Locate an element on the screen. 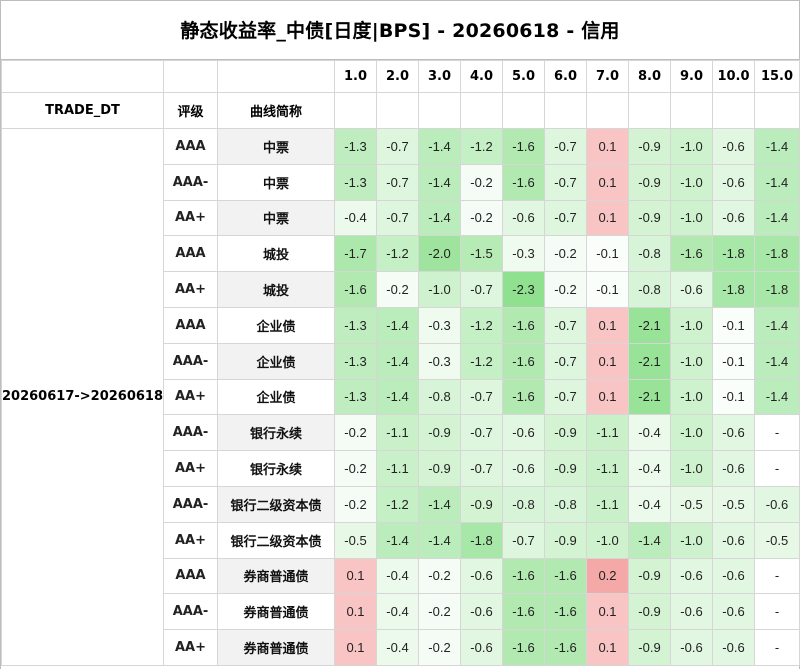 Image resolution: width=800 pixels, height=669 pixels. tenor-header-row: 1.0 2.0 3.0 4.0 5.0 6.0 7.0 8.0 9.0 10.0 15.0 is located at coordinates (400, 76).